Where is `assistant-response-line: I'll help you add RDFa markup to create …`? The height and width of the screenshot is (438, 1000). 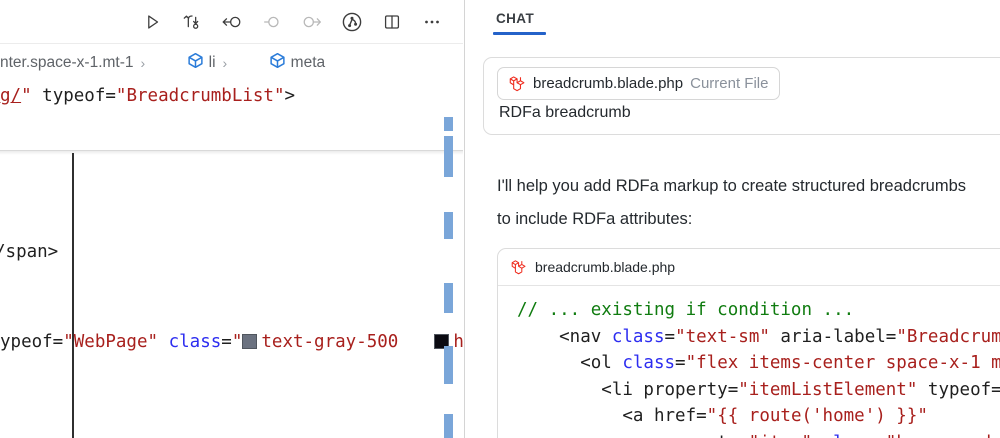 assistant-response-line: I'll help you add RDFa markup to create … is located at coordinates (732, 186).